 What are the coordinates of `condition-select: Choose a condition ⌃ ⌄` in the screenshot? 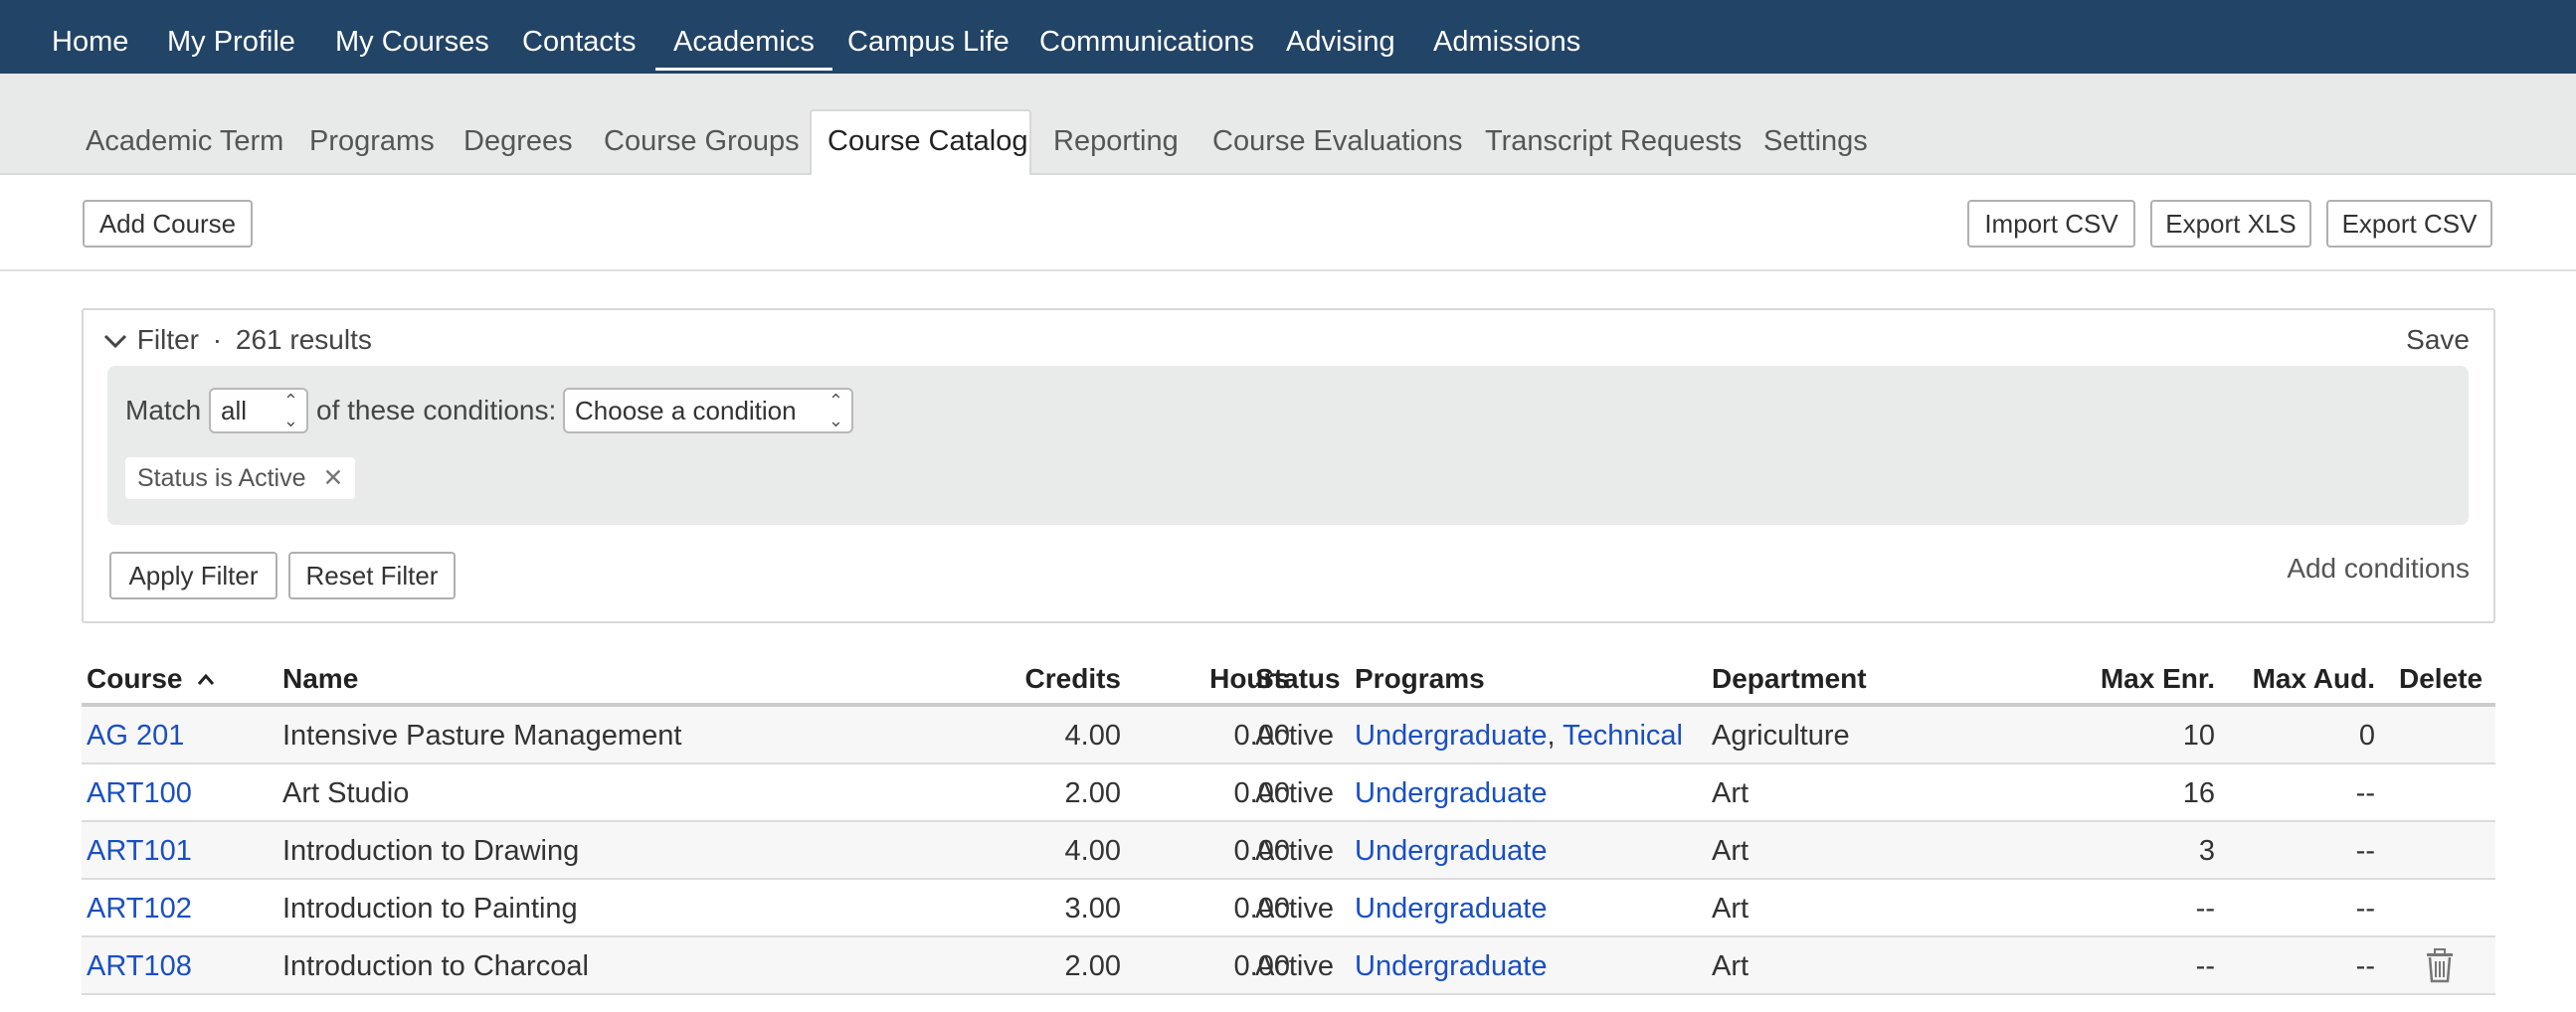 It's located at (708, 410).